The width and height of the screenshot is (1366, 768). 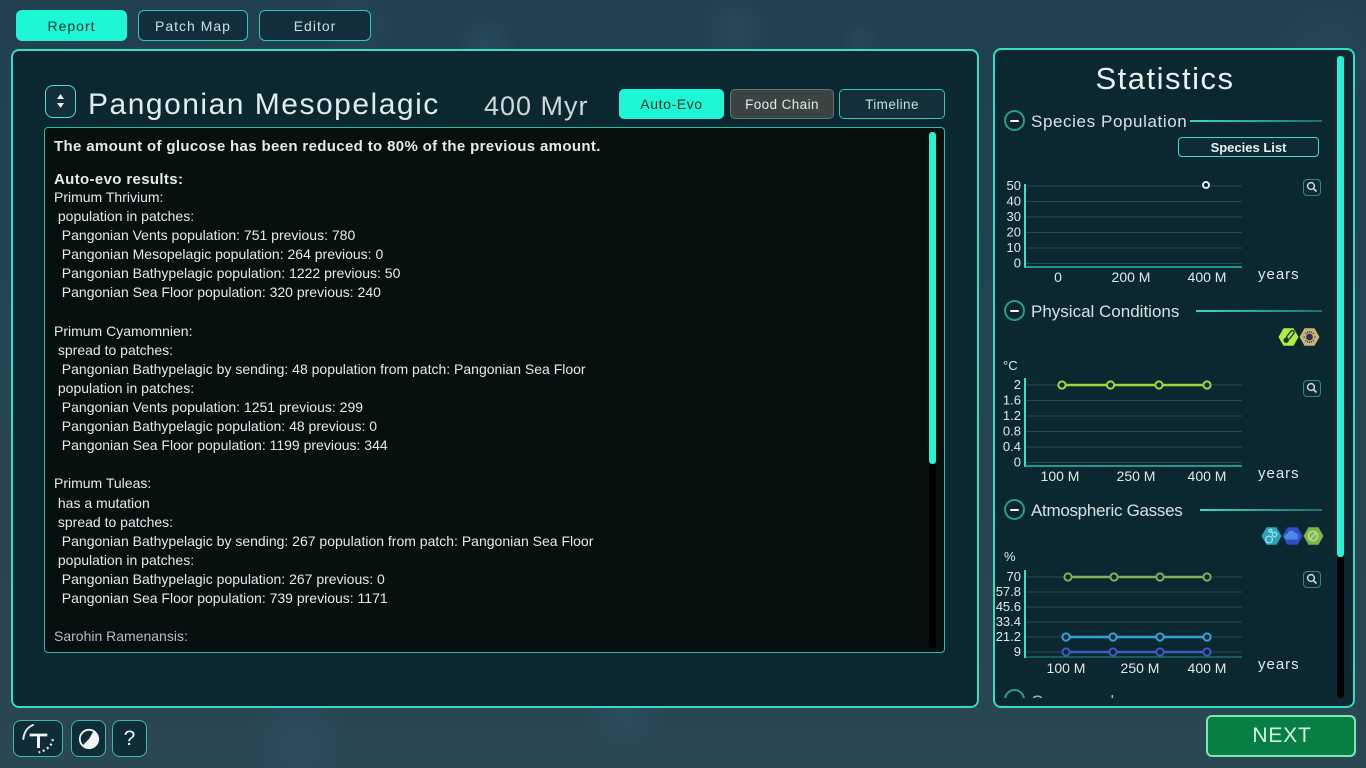 What do you see at coordinates (1008, 591) in the screenshot?
I see `svg-text: 57.8` at bounding box center [1008, 591].